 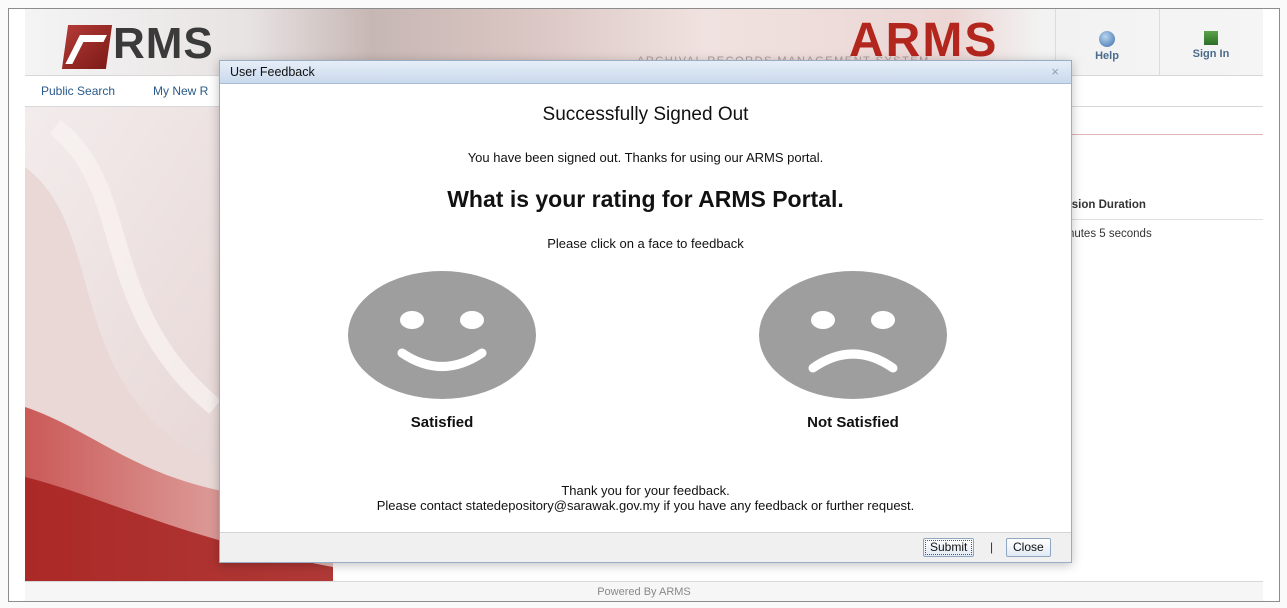 I want to click on dialog-footer: Submit | Close, so click(x=645, y=547).